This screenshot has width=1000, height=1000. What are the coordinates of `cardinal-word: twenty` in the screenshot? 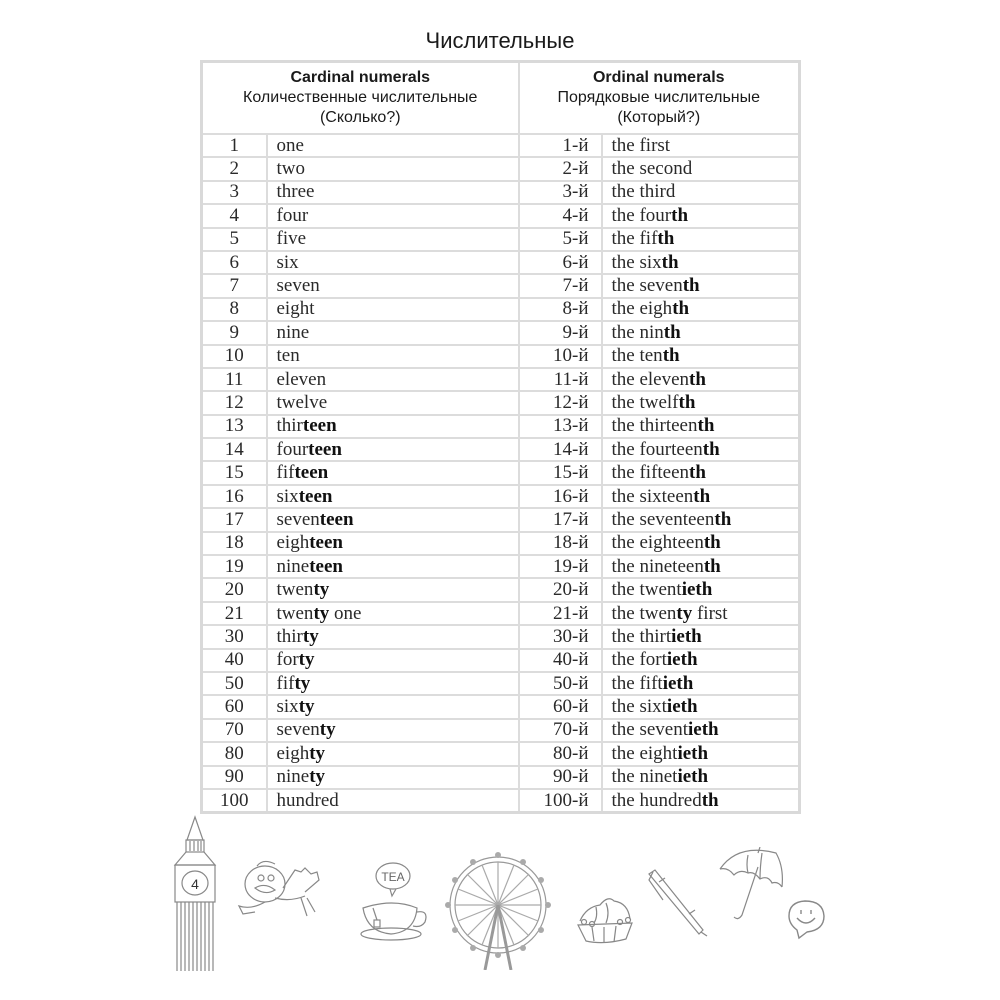 It's located at (392, 590).